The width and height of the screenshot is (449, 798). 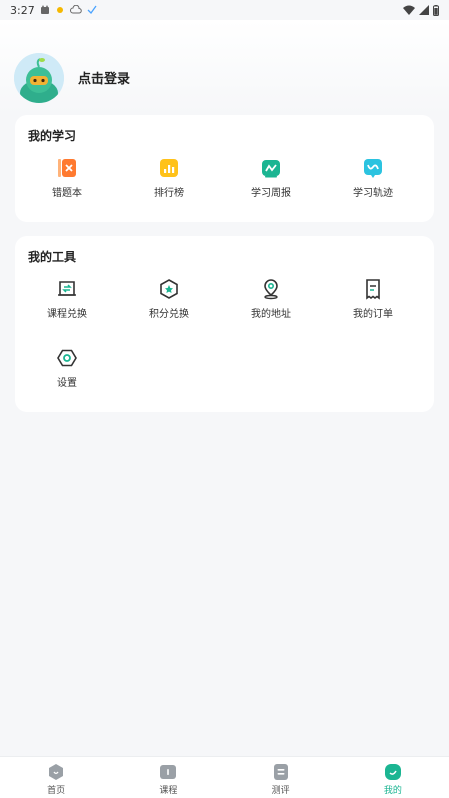 What do you see at coordinates (52, 257) in the screenshot?
I see `my-tools-title: 我的工具` at bounding box center [52, 257].